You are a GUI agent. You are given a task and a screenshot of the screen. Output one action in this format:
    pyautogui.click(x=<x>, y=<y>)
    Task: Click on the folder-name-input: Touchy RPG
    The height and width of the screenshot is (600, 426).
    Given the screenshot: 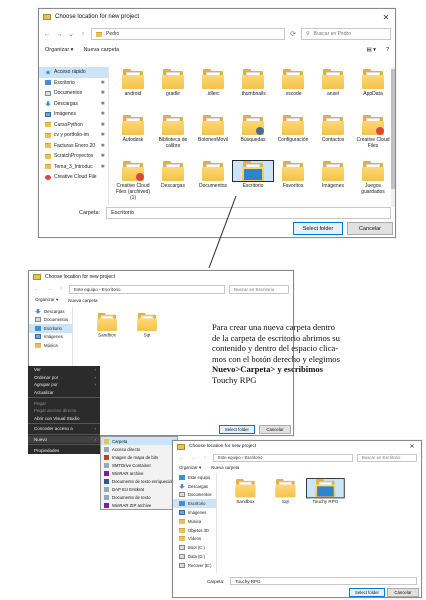 What is the action you would take?
    pyautogui.click(x=323, y=581)
    